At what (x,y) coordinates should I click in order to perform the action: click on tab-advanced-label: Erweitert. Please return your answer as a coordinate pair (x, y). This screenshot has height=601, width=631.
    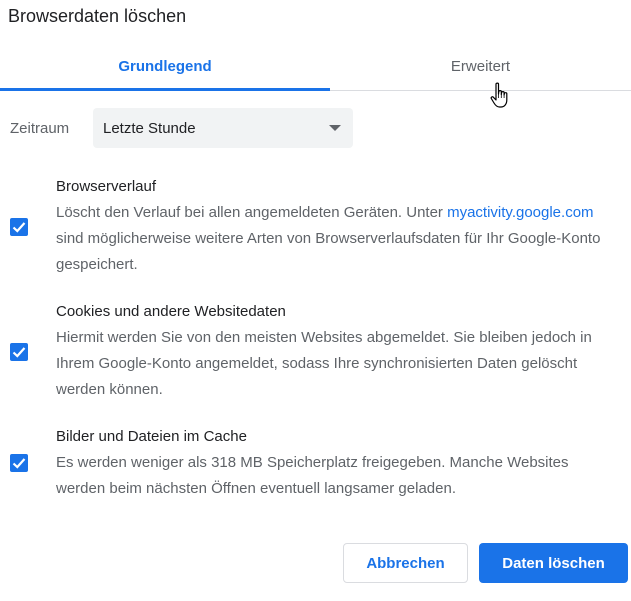
    Looking at the image, I should click on (480, 66).